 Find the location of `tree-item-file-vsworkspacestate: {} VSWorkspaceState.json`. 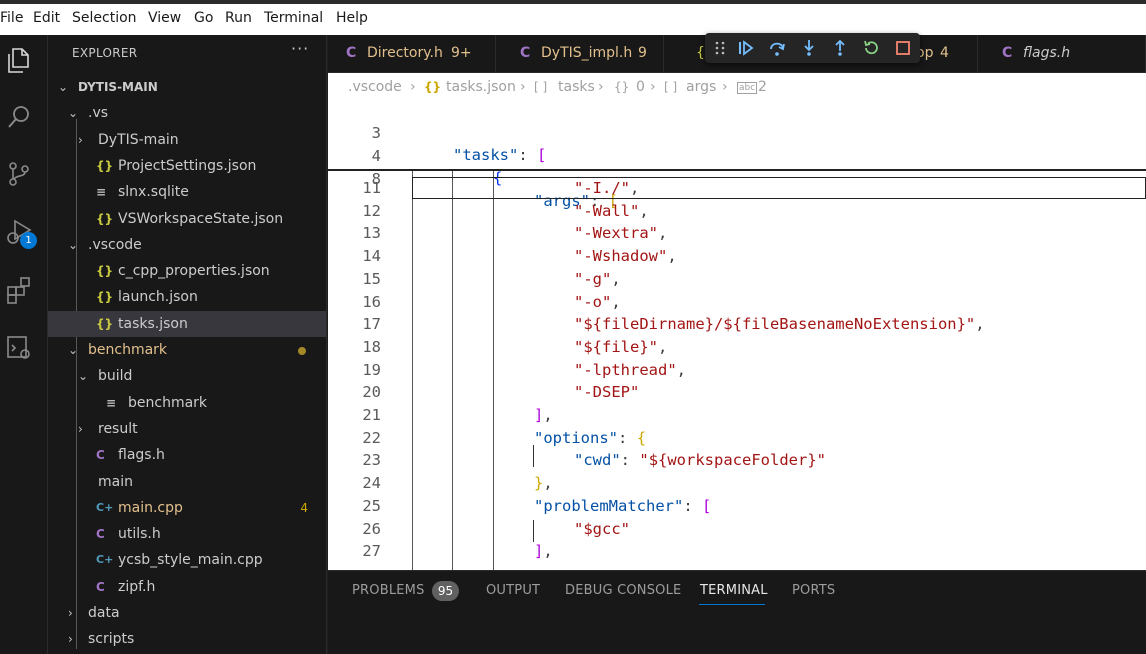

tree-item-file-vsworkspacestate: {} VSWorkspaceState.json is located at coordinates (187, 219).